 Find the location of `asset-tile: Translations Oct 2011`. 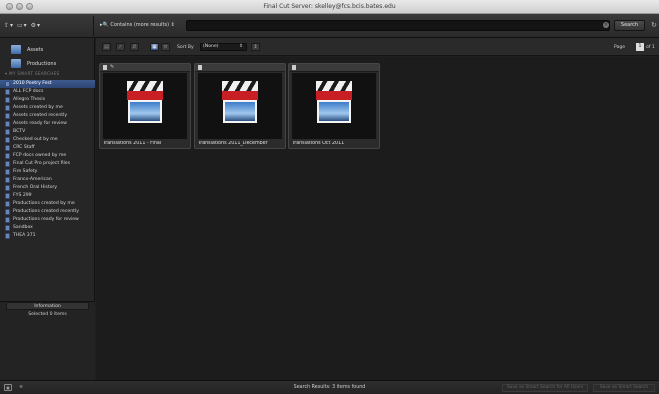

asset-tile: Translations Oct 2011 is located at coordinates (334, 106).